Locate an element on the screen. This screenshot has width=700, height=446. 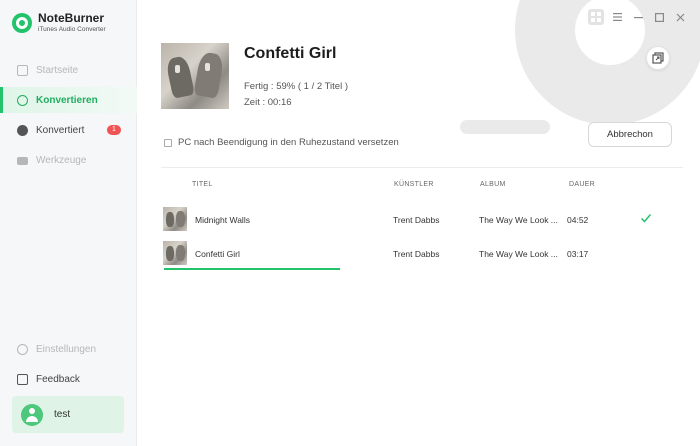
sleep-checkbox is located at coordinates (168, 142).